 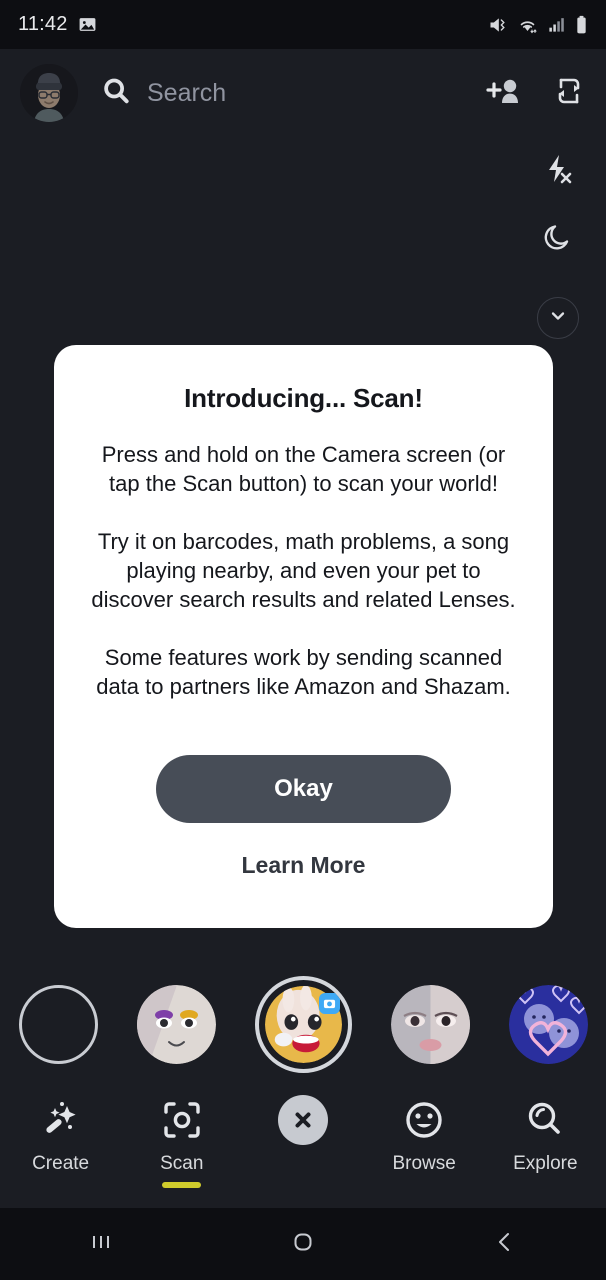 I want to click on nav-item-close, so click(x=303, y=1124).